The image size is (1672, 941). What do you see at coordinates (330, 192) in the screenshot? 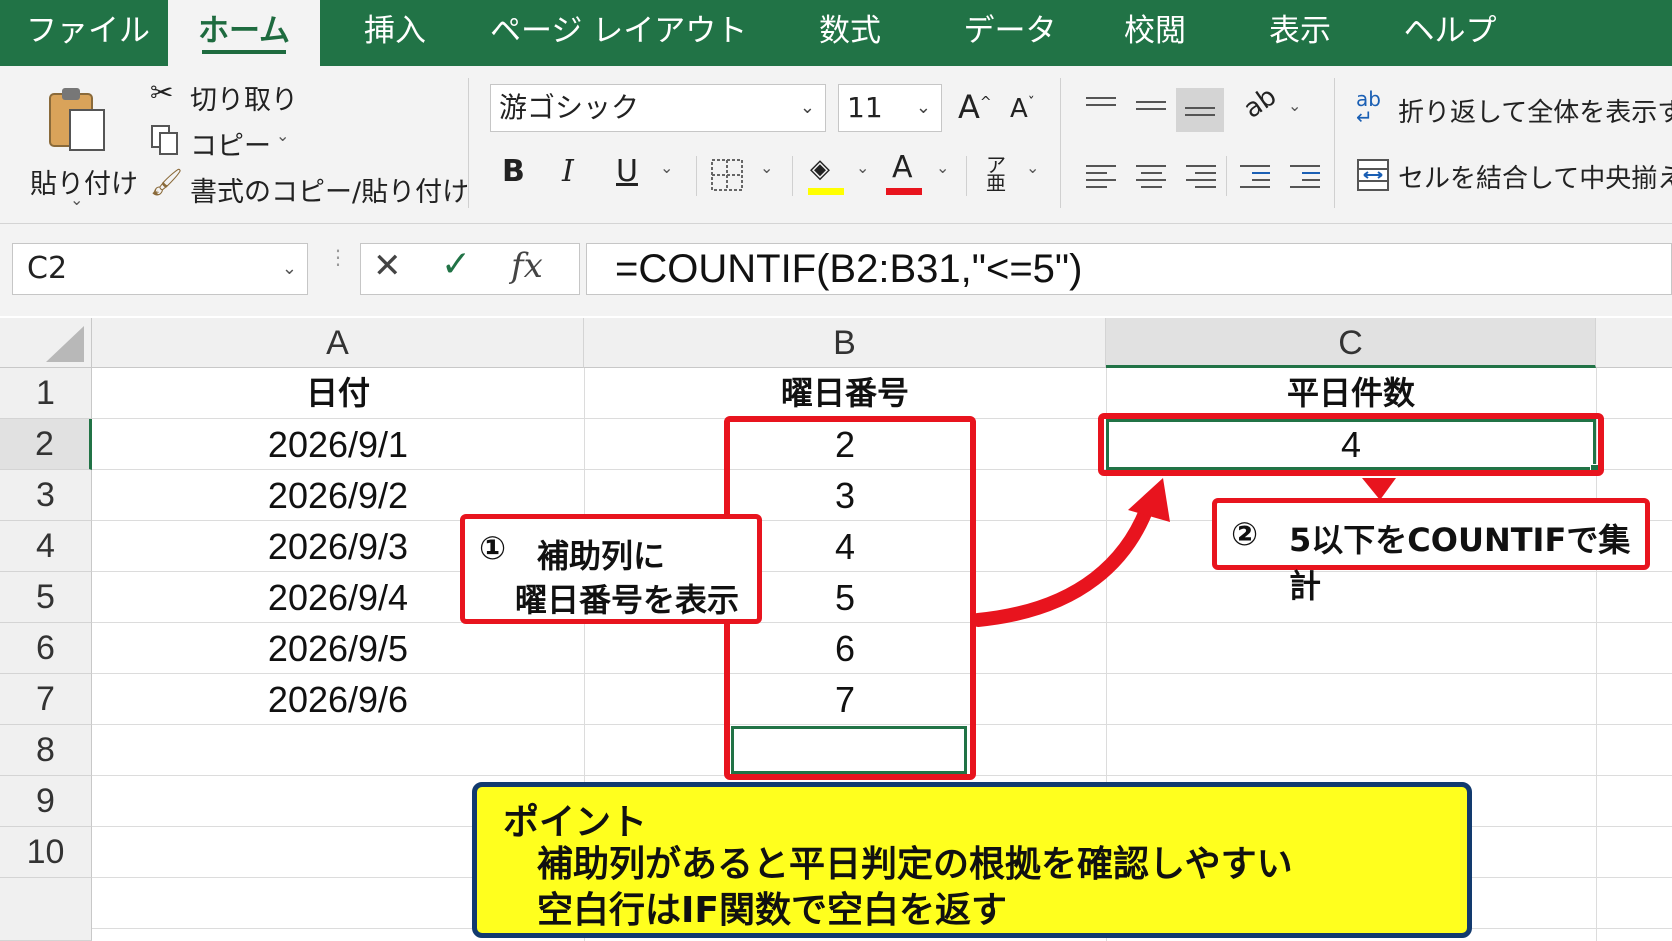
I see `format-painter-label: 書式のコピー/貼り付け` at bounding box center [330, 192].